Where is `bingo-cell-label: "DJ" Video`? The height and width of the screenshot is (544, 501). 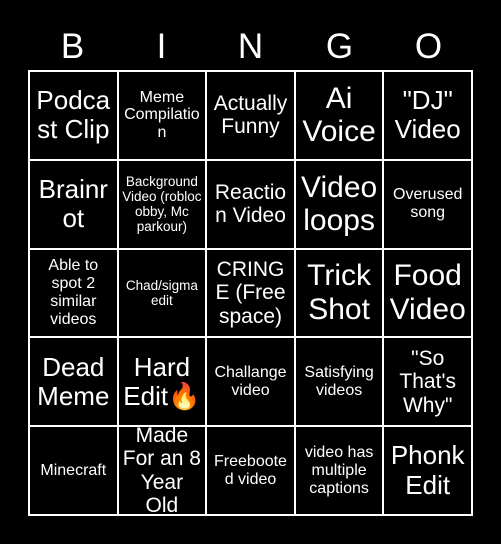
bingo-cell-label: "DJ" Video is located at coordinates (427, 115).